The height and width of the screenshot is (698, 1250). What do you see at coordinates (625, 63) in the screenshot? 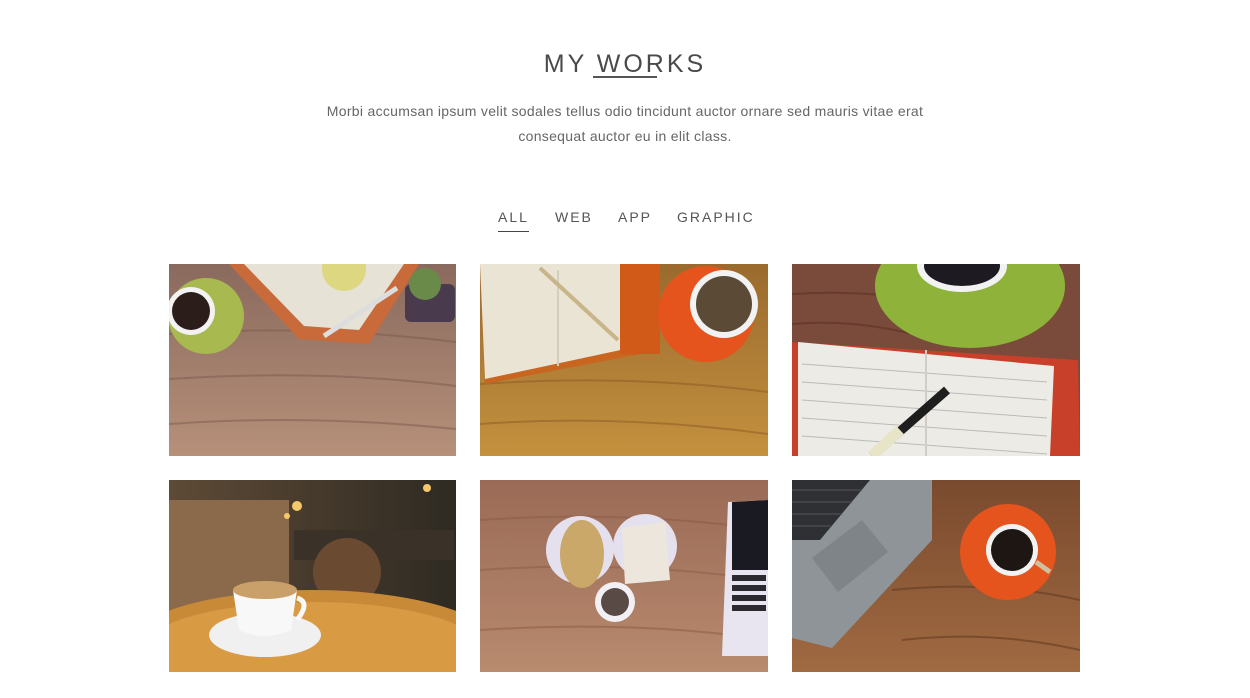
I see `section-title: MY WORKS` at bounding box center [625, 63].